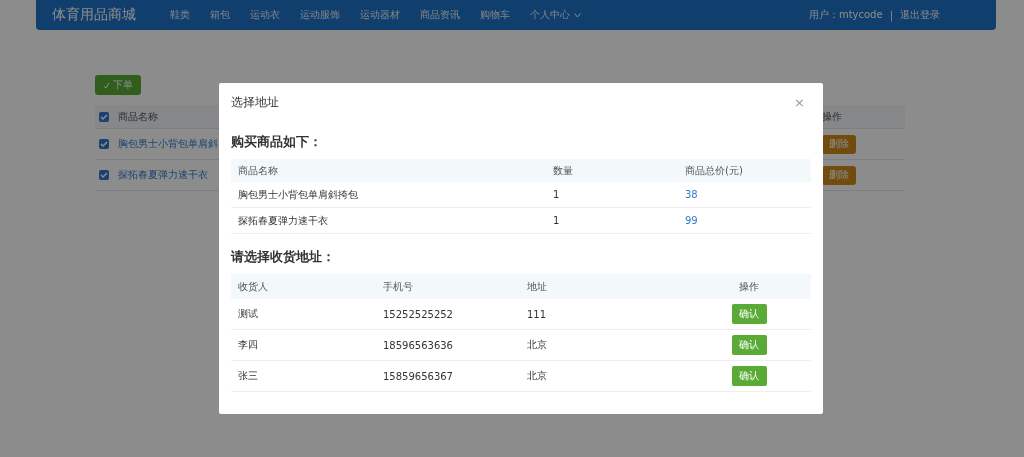 The width and height of the screenshot is (1024, 457). I want to click on product-link: 胸包男士小背包单肩斜, so click(168, 144).